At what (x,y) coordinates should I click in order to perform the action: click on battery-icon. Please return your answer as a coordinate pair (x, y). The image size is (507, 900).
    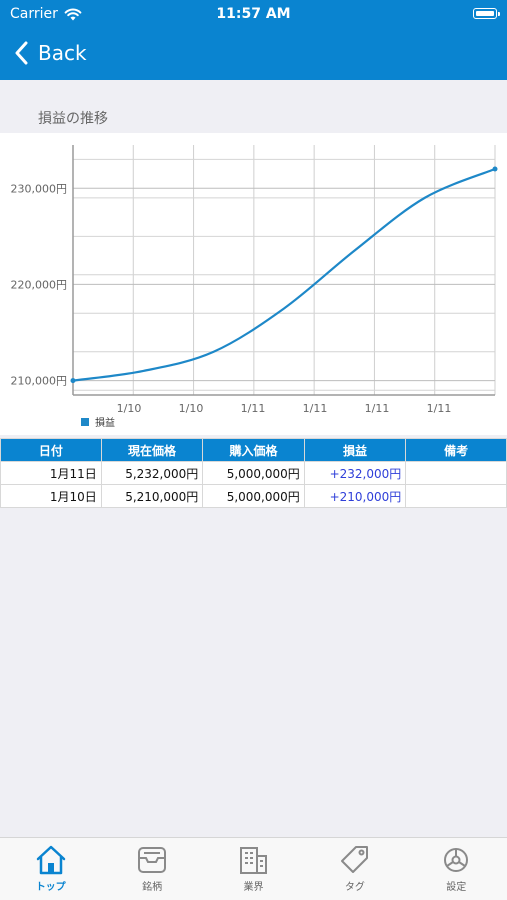
    Looking at the image, I should click on (486, 13).